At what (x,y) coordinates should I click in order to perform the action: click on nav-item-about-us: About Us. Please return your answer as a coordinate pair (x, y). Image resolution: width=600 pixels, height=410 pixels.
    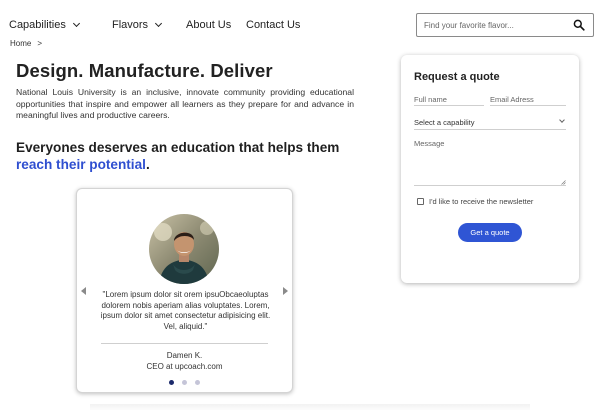
    Looking at the image, I should click on (208, 25).